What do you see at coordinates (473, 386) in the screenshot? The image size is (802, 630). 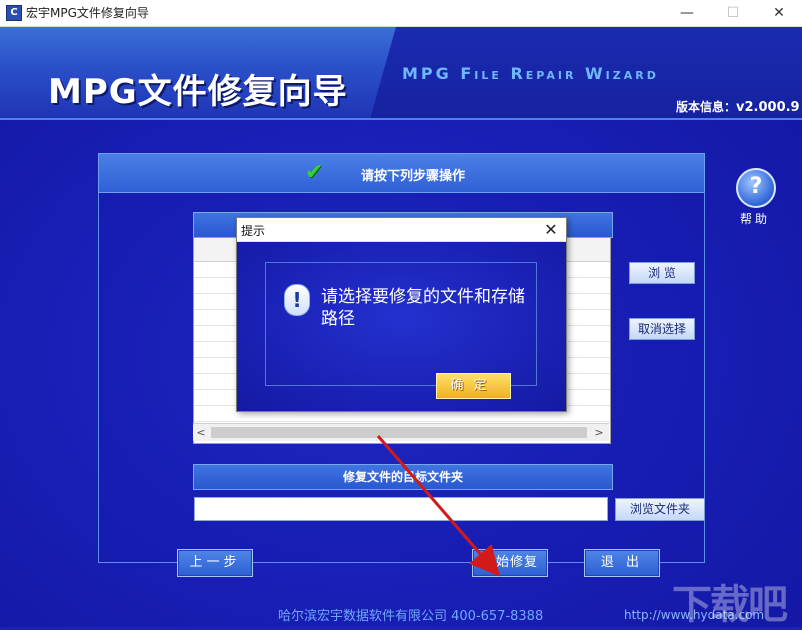 I see `ok-button: 确定` at bounding box center [473, 386].